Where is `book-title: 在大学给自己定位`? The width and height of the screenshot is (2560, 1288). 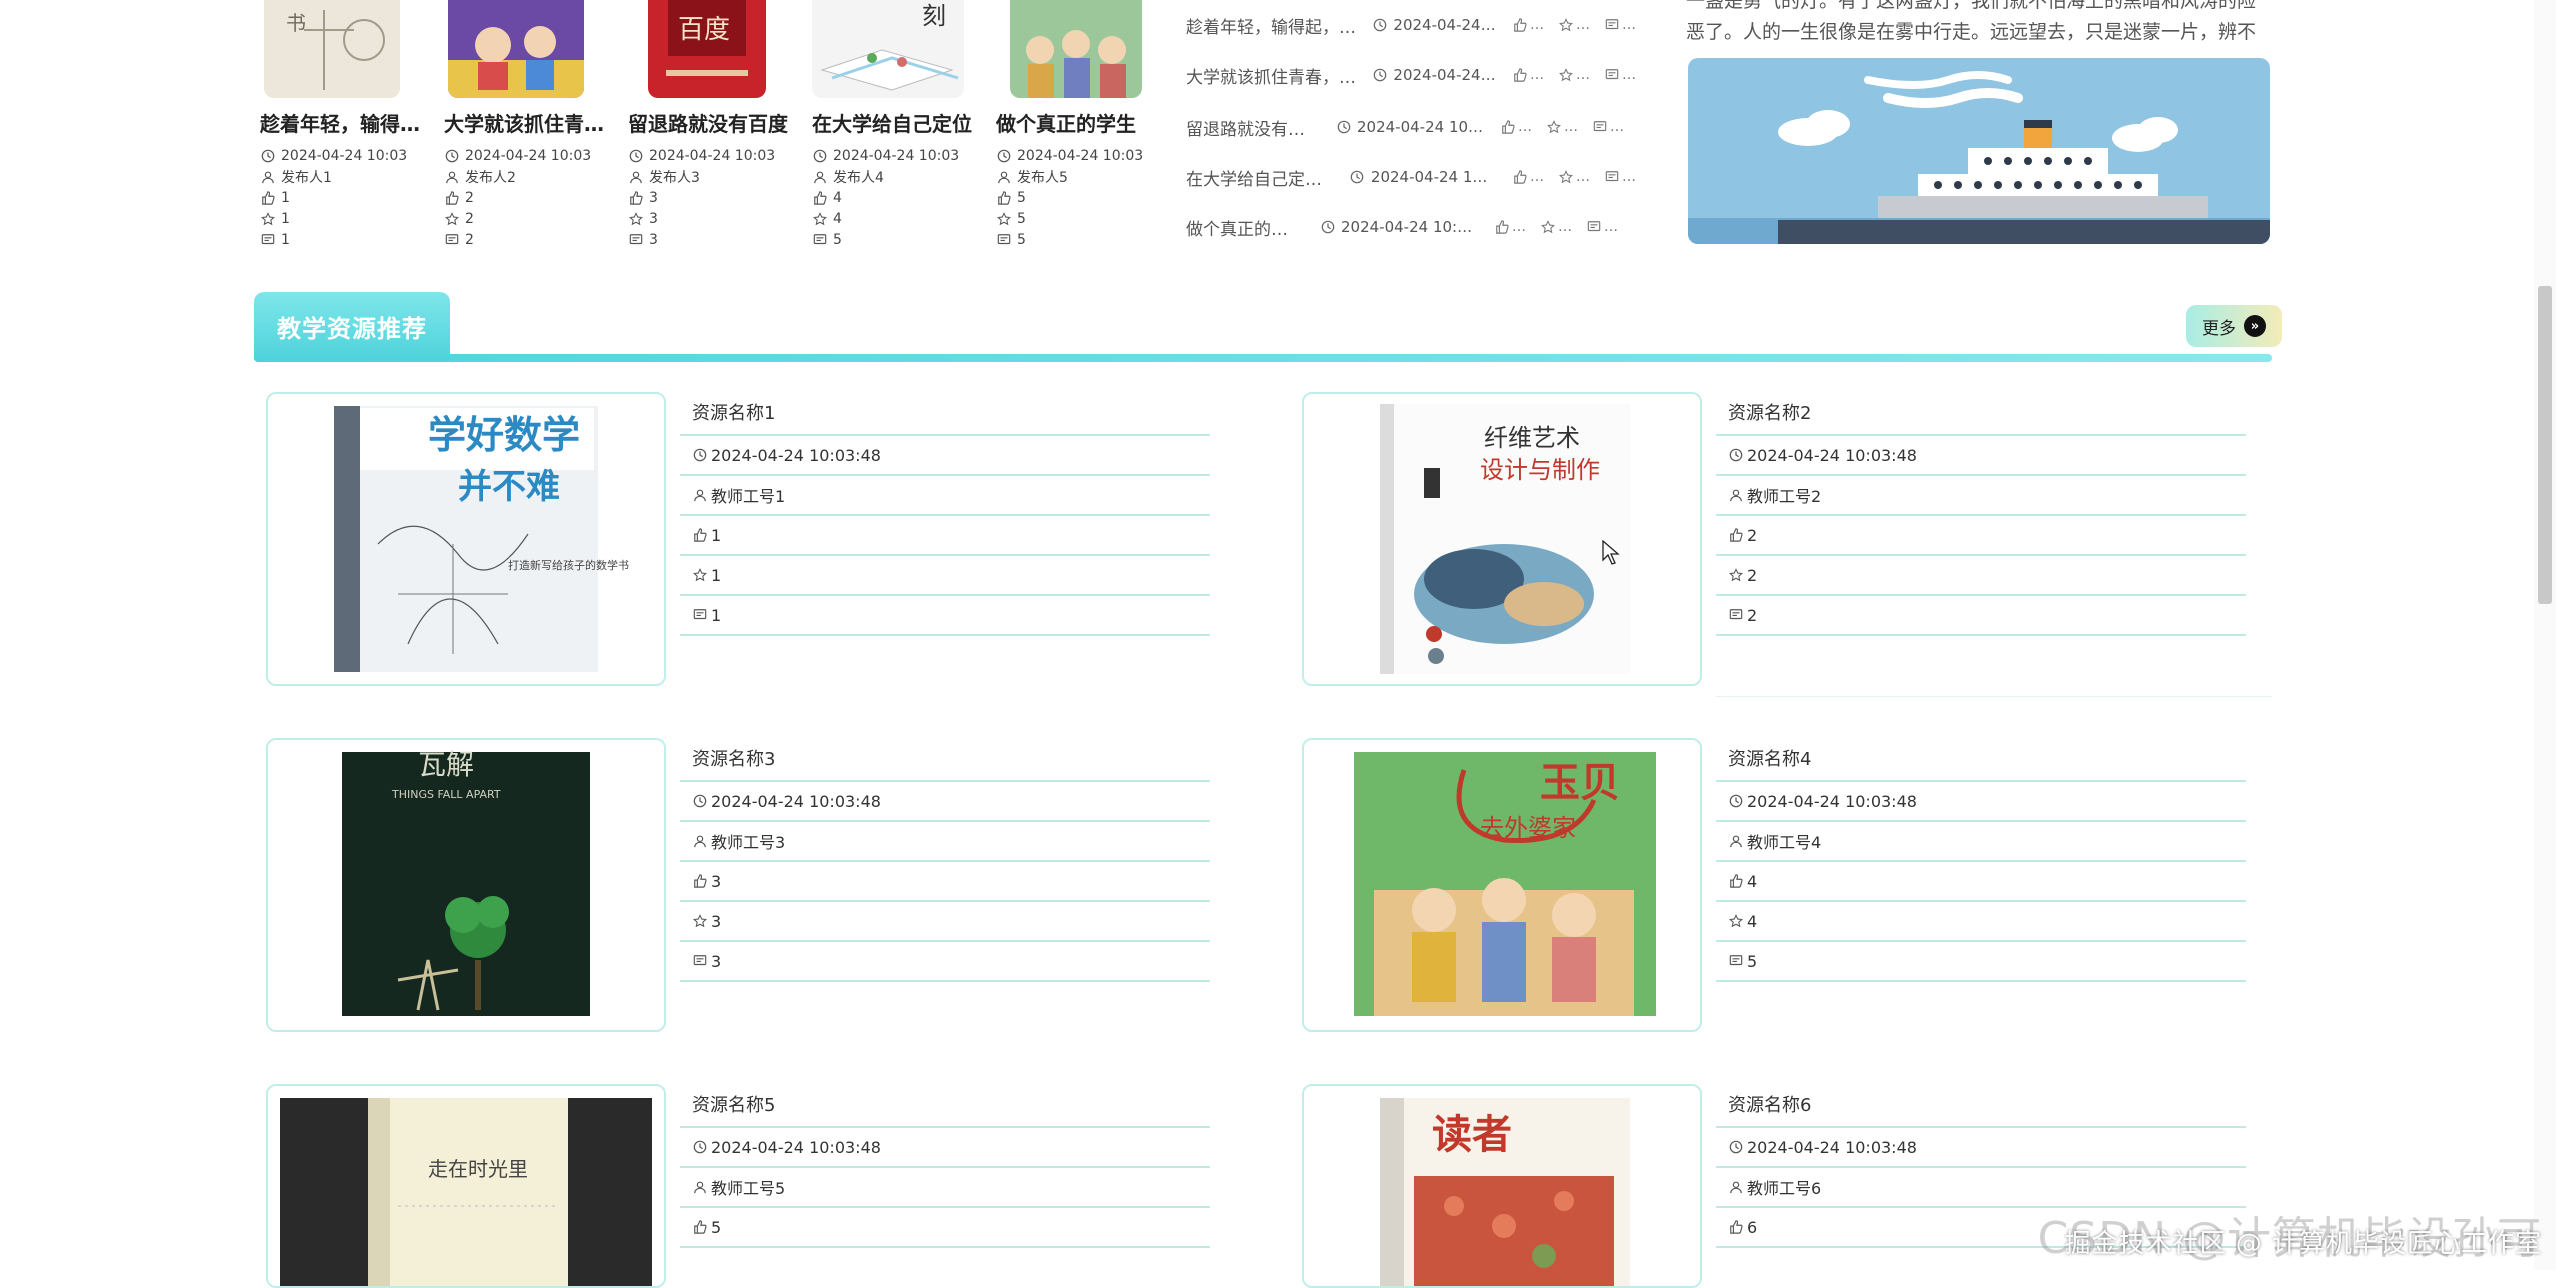 book-title: 在大学给自己定位 is located at coordinates (892, 122).